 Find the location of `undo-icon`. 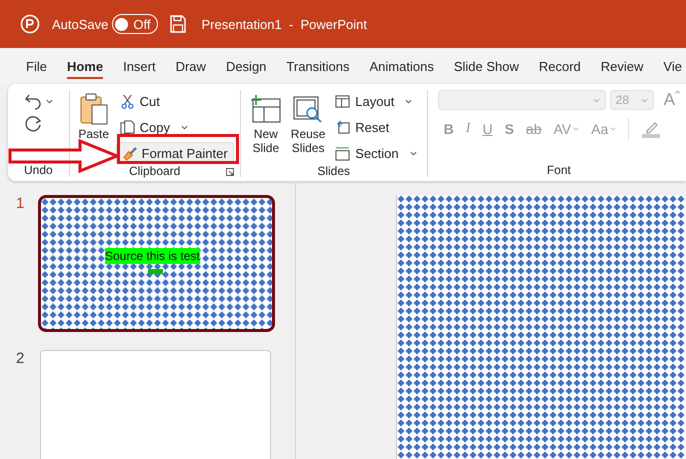

undo-icon is located at coordinates (33, 101).